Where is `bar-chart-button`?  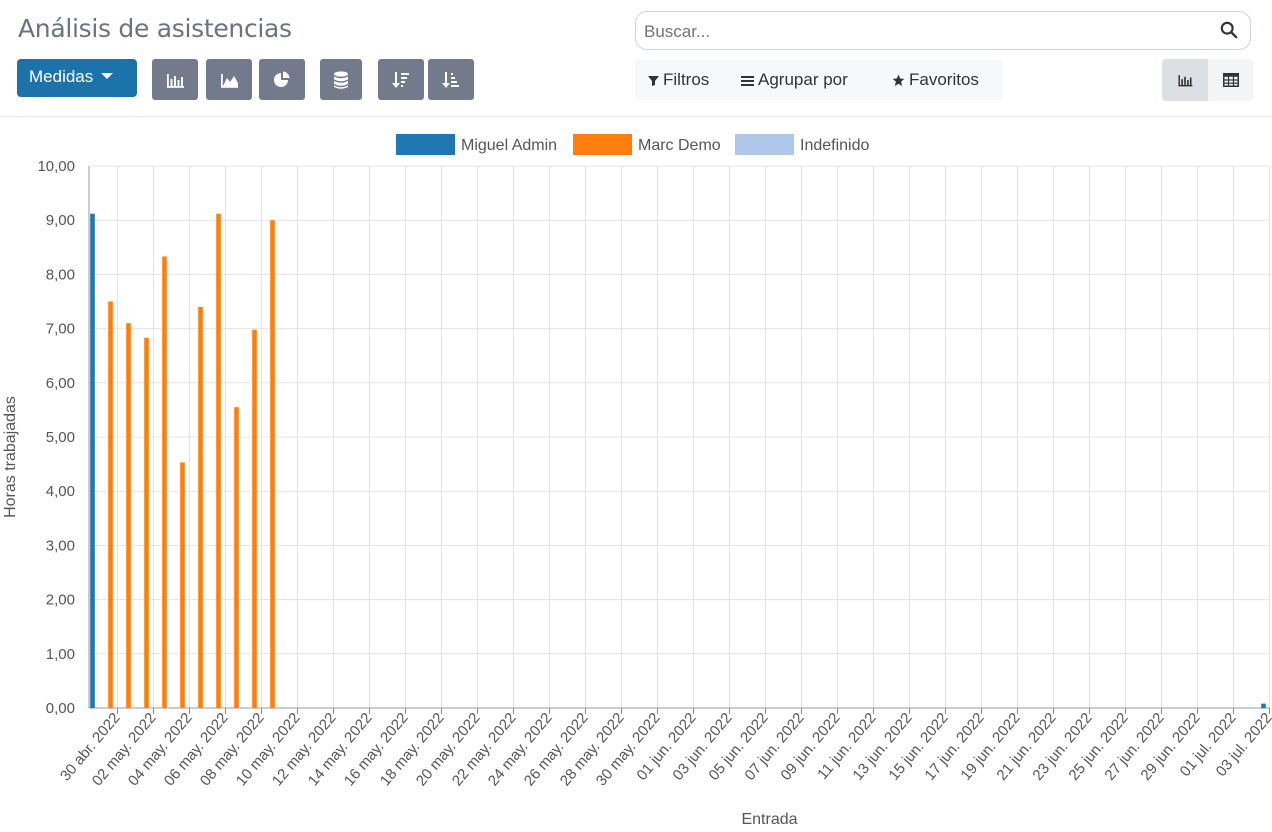
bar-chart-button is located at coordinates (175, 79).